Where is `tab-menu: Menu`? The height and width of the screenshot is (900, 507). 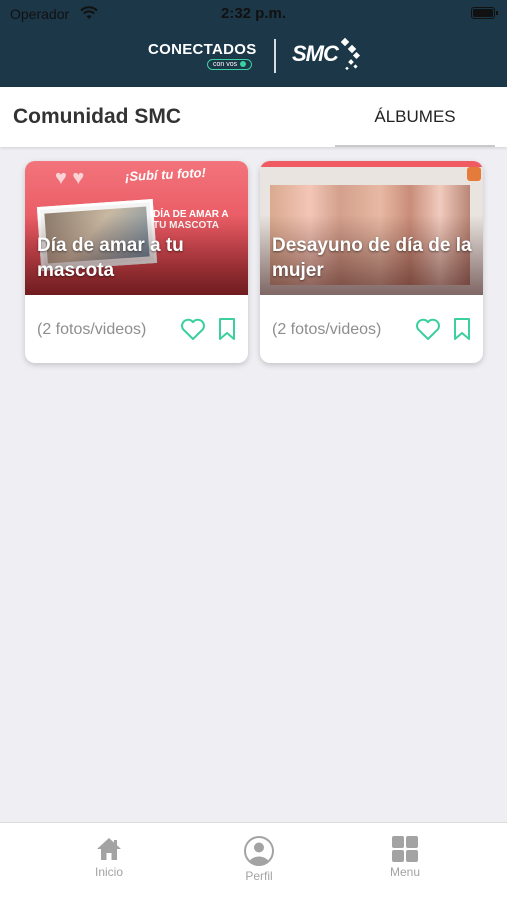
tab-menu: Menu is located at coordinates (405, 857).